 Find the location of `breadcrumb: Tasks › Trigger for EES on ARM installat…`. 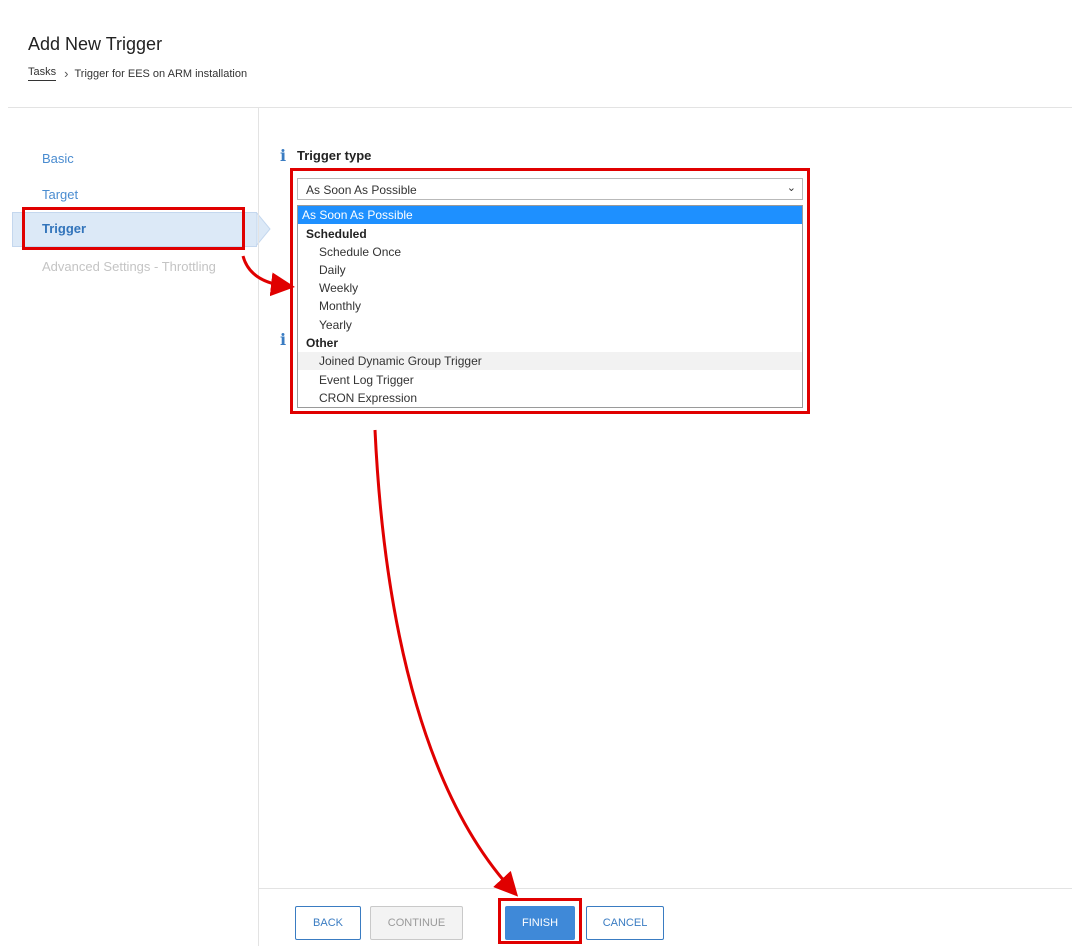

breadcrumb: Tasks › Trigger for EES on ARM installat… is located at coordinates (137, 73).